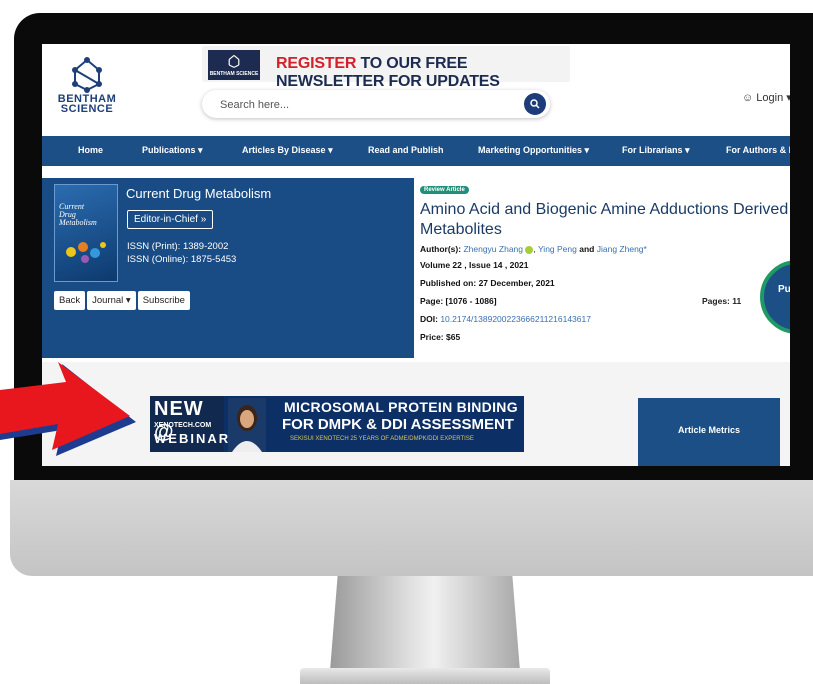 The width and height of the screenshot is (813, 684). Describe the element at coordinates (441, 249) in the screenshot. I see `authors-label: Author(s):` at that location.